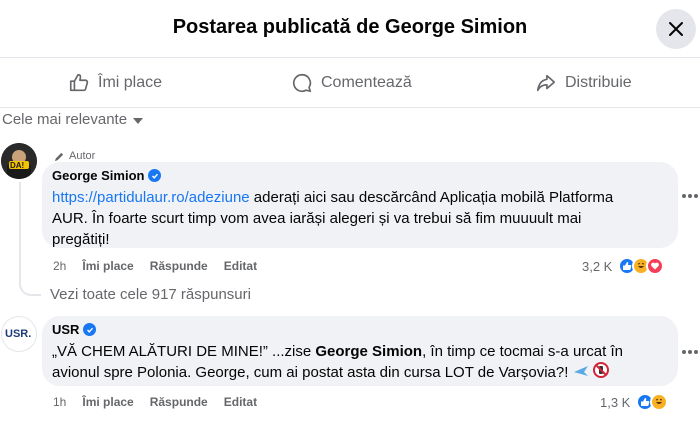 The image size is (700, 421). Describe the element at coordinates (615, 402) in the screenshot. I see `reaction-count: 1,3 K` at that location.